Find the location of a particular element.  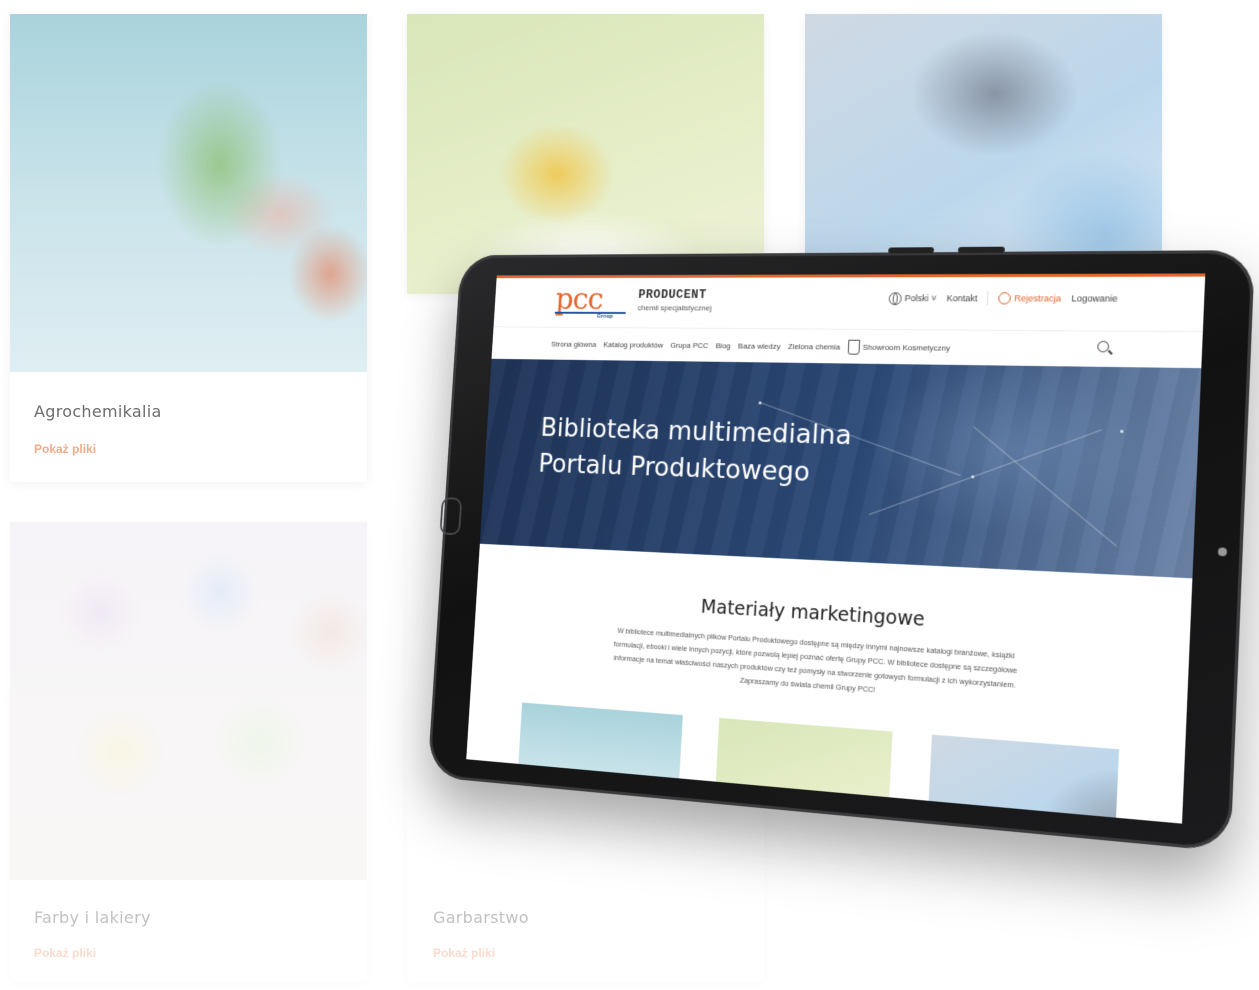

showroom-label: Showroom Kosmetyczny is located at coordinates (906, 346).